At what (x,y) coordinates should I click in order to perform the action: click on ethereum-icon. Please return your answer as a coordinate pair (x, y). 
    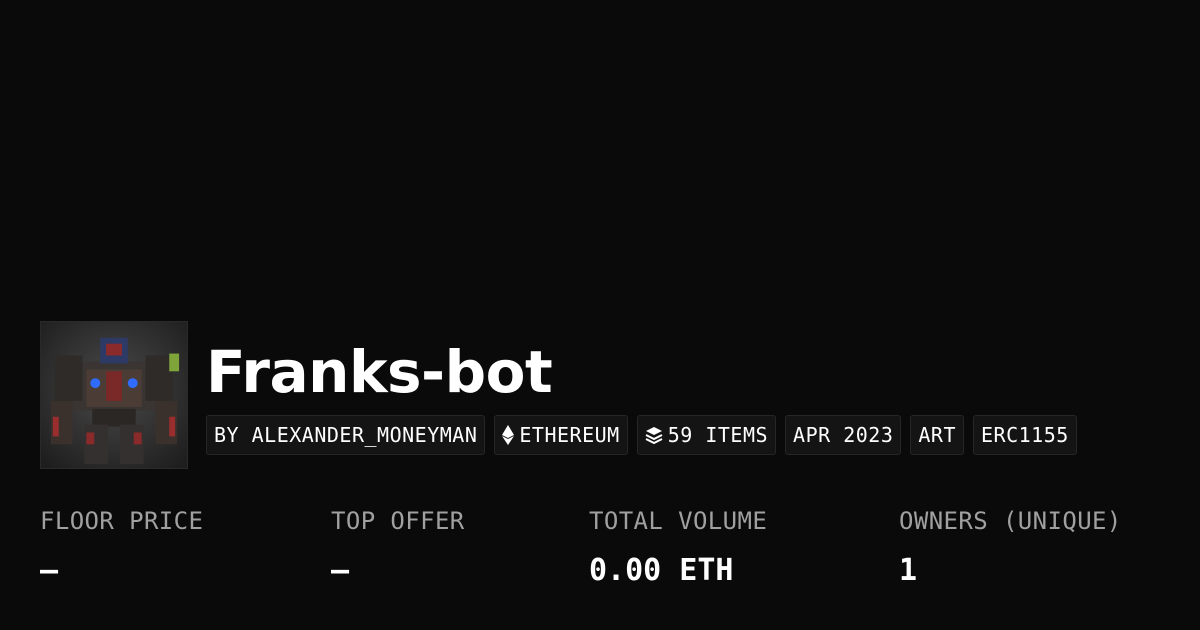
    Looking at the image, I should click on (508, 435).